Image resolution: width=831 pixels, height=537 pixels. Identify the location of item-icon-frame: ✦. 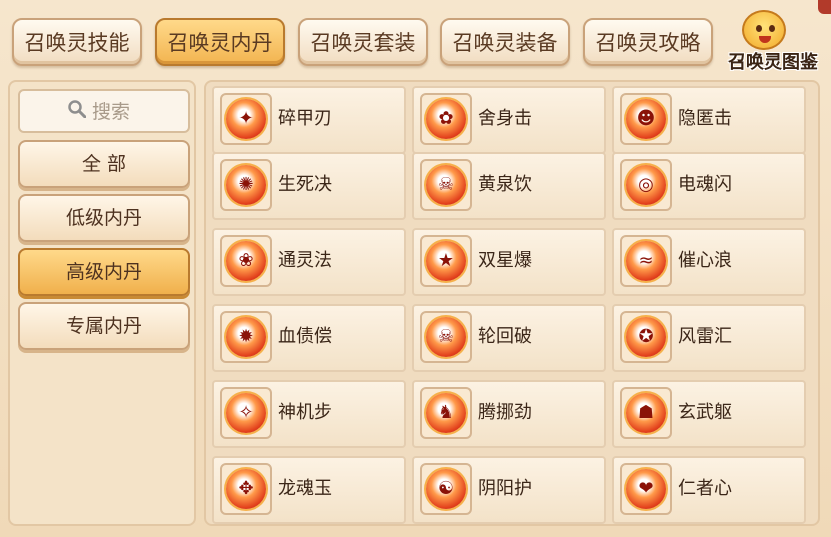
(246, 119).